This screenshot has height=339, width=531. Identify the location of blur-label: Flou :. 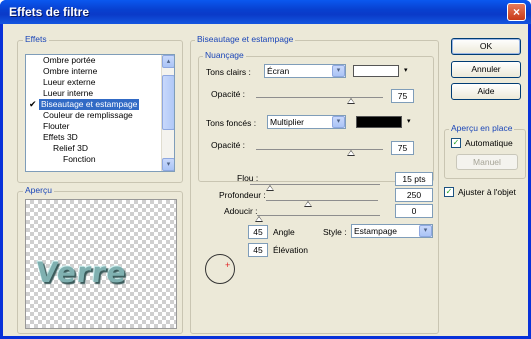
(248, 178).